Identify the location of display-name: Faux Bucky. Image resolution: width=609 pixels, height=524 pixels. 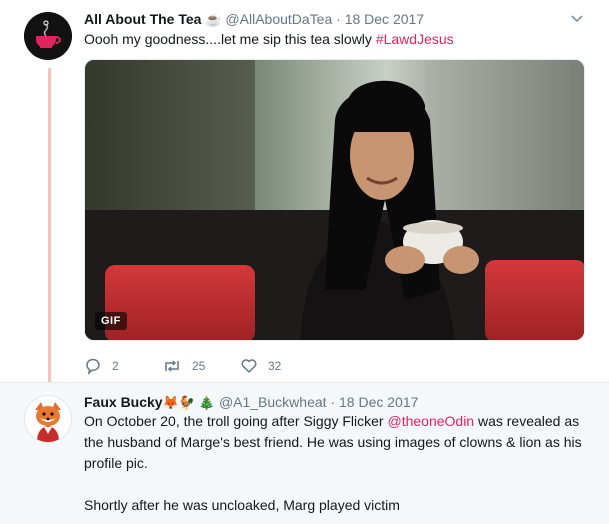
(123, 402).